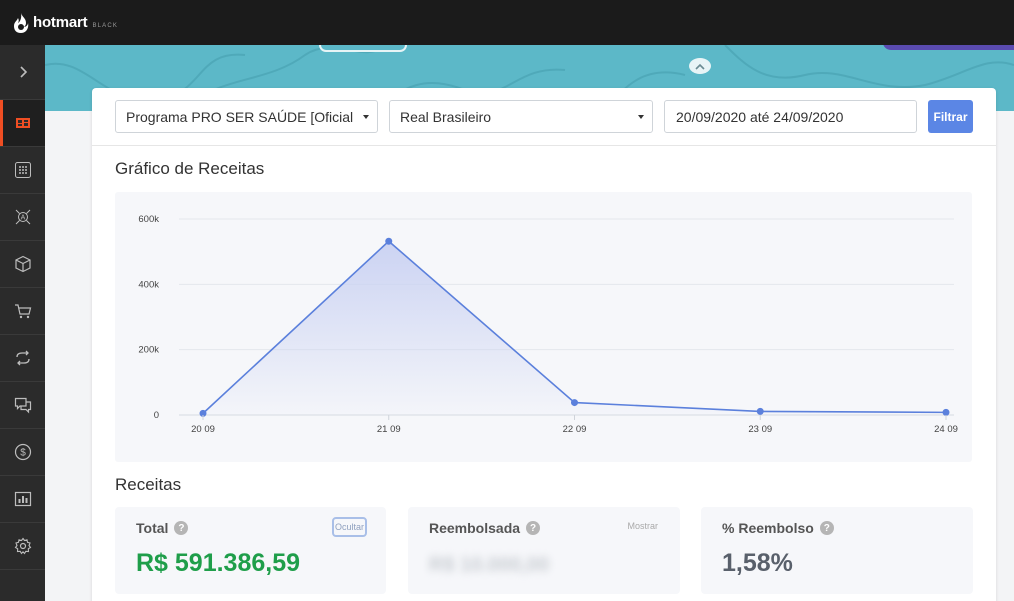 The image size is (1014, 601). I want to click on y-tick-label: 400k, so click(148, 284).